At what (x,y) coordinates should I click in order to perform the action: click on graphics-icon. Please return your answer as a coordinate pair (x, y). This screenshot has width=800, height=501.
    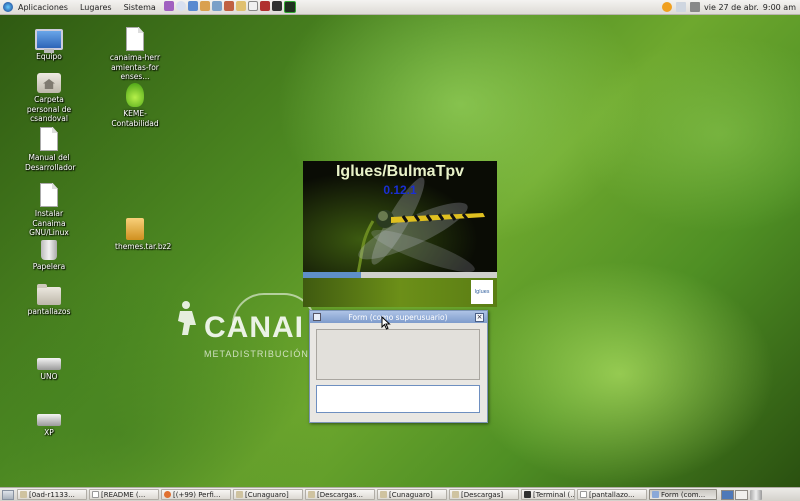
    Looking at the image, I should click on (228, 6).